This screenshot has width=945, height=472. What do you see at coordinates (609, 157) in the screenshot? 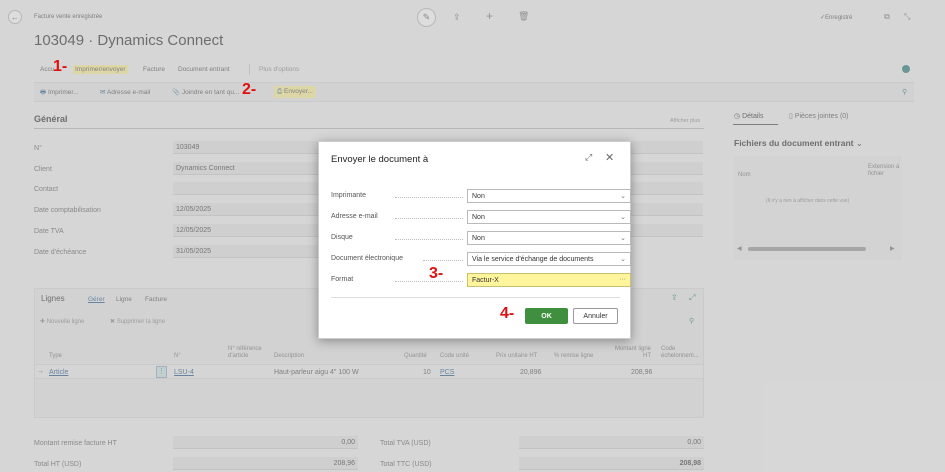
I see `close-icon: ✕` at bounding box center [609, 157].